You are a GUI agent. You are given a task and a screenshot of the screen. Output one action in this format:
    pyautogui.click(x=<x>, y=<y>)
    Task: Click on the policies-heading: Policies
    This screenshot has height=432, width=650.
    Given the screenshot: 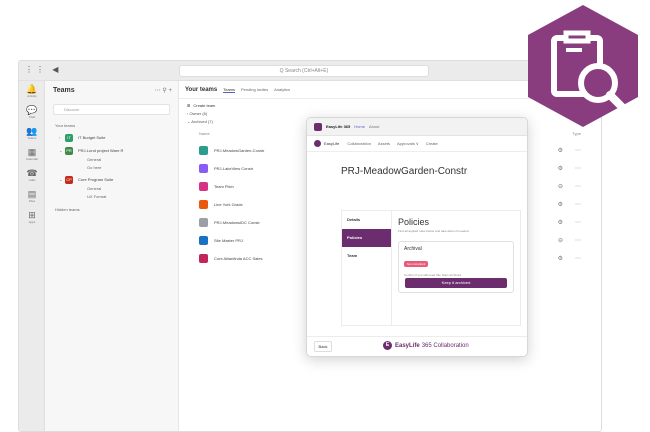 What is the action you would take?
    pyautogui.click(x=414, y=222)
    